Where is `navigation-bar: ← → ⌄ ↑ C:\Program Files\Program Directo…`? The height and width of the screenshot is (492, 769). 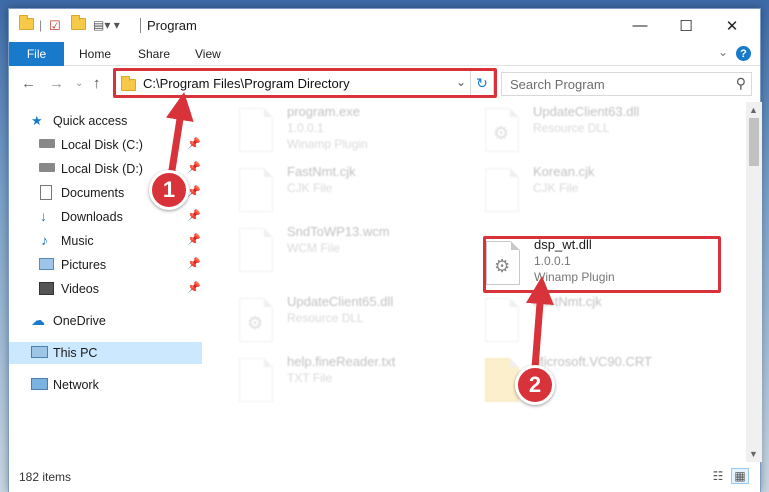 navigation-bar: ← → ⌄ ↑ C:\Program Files\Program Directo… is located at coordinates (384, 84).